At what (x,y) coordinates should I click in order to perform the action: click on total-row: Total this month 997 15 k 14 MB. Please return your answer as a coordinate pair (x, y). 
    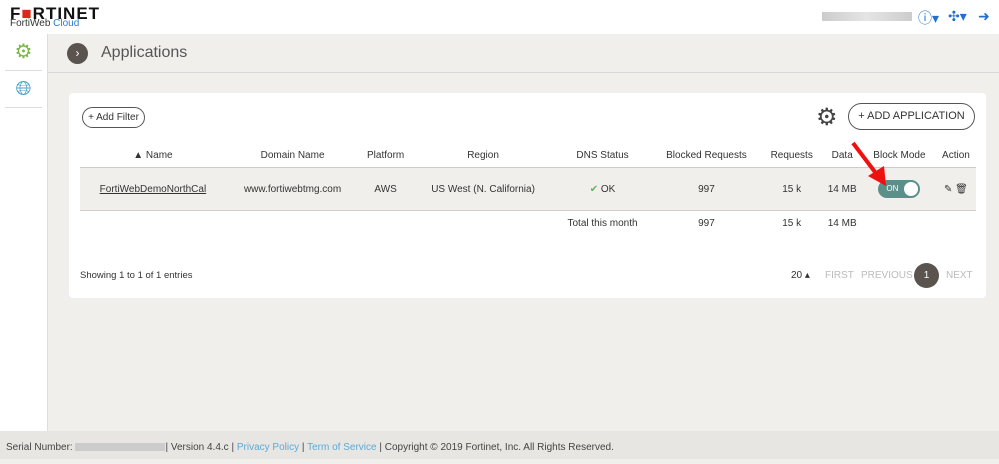
    Looking at the image, I should click on (528, 223).